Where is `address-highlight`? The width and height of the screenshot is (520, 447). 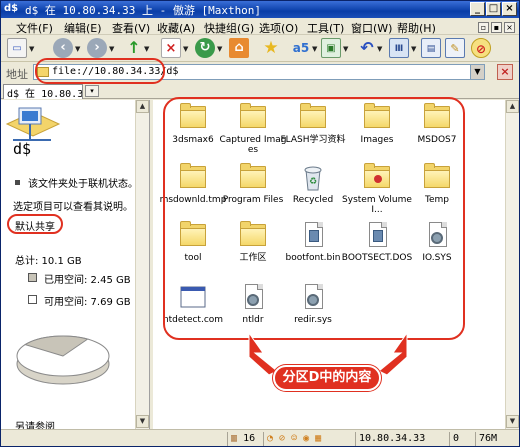
address-highlight is located at coordinates (100, 71).